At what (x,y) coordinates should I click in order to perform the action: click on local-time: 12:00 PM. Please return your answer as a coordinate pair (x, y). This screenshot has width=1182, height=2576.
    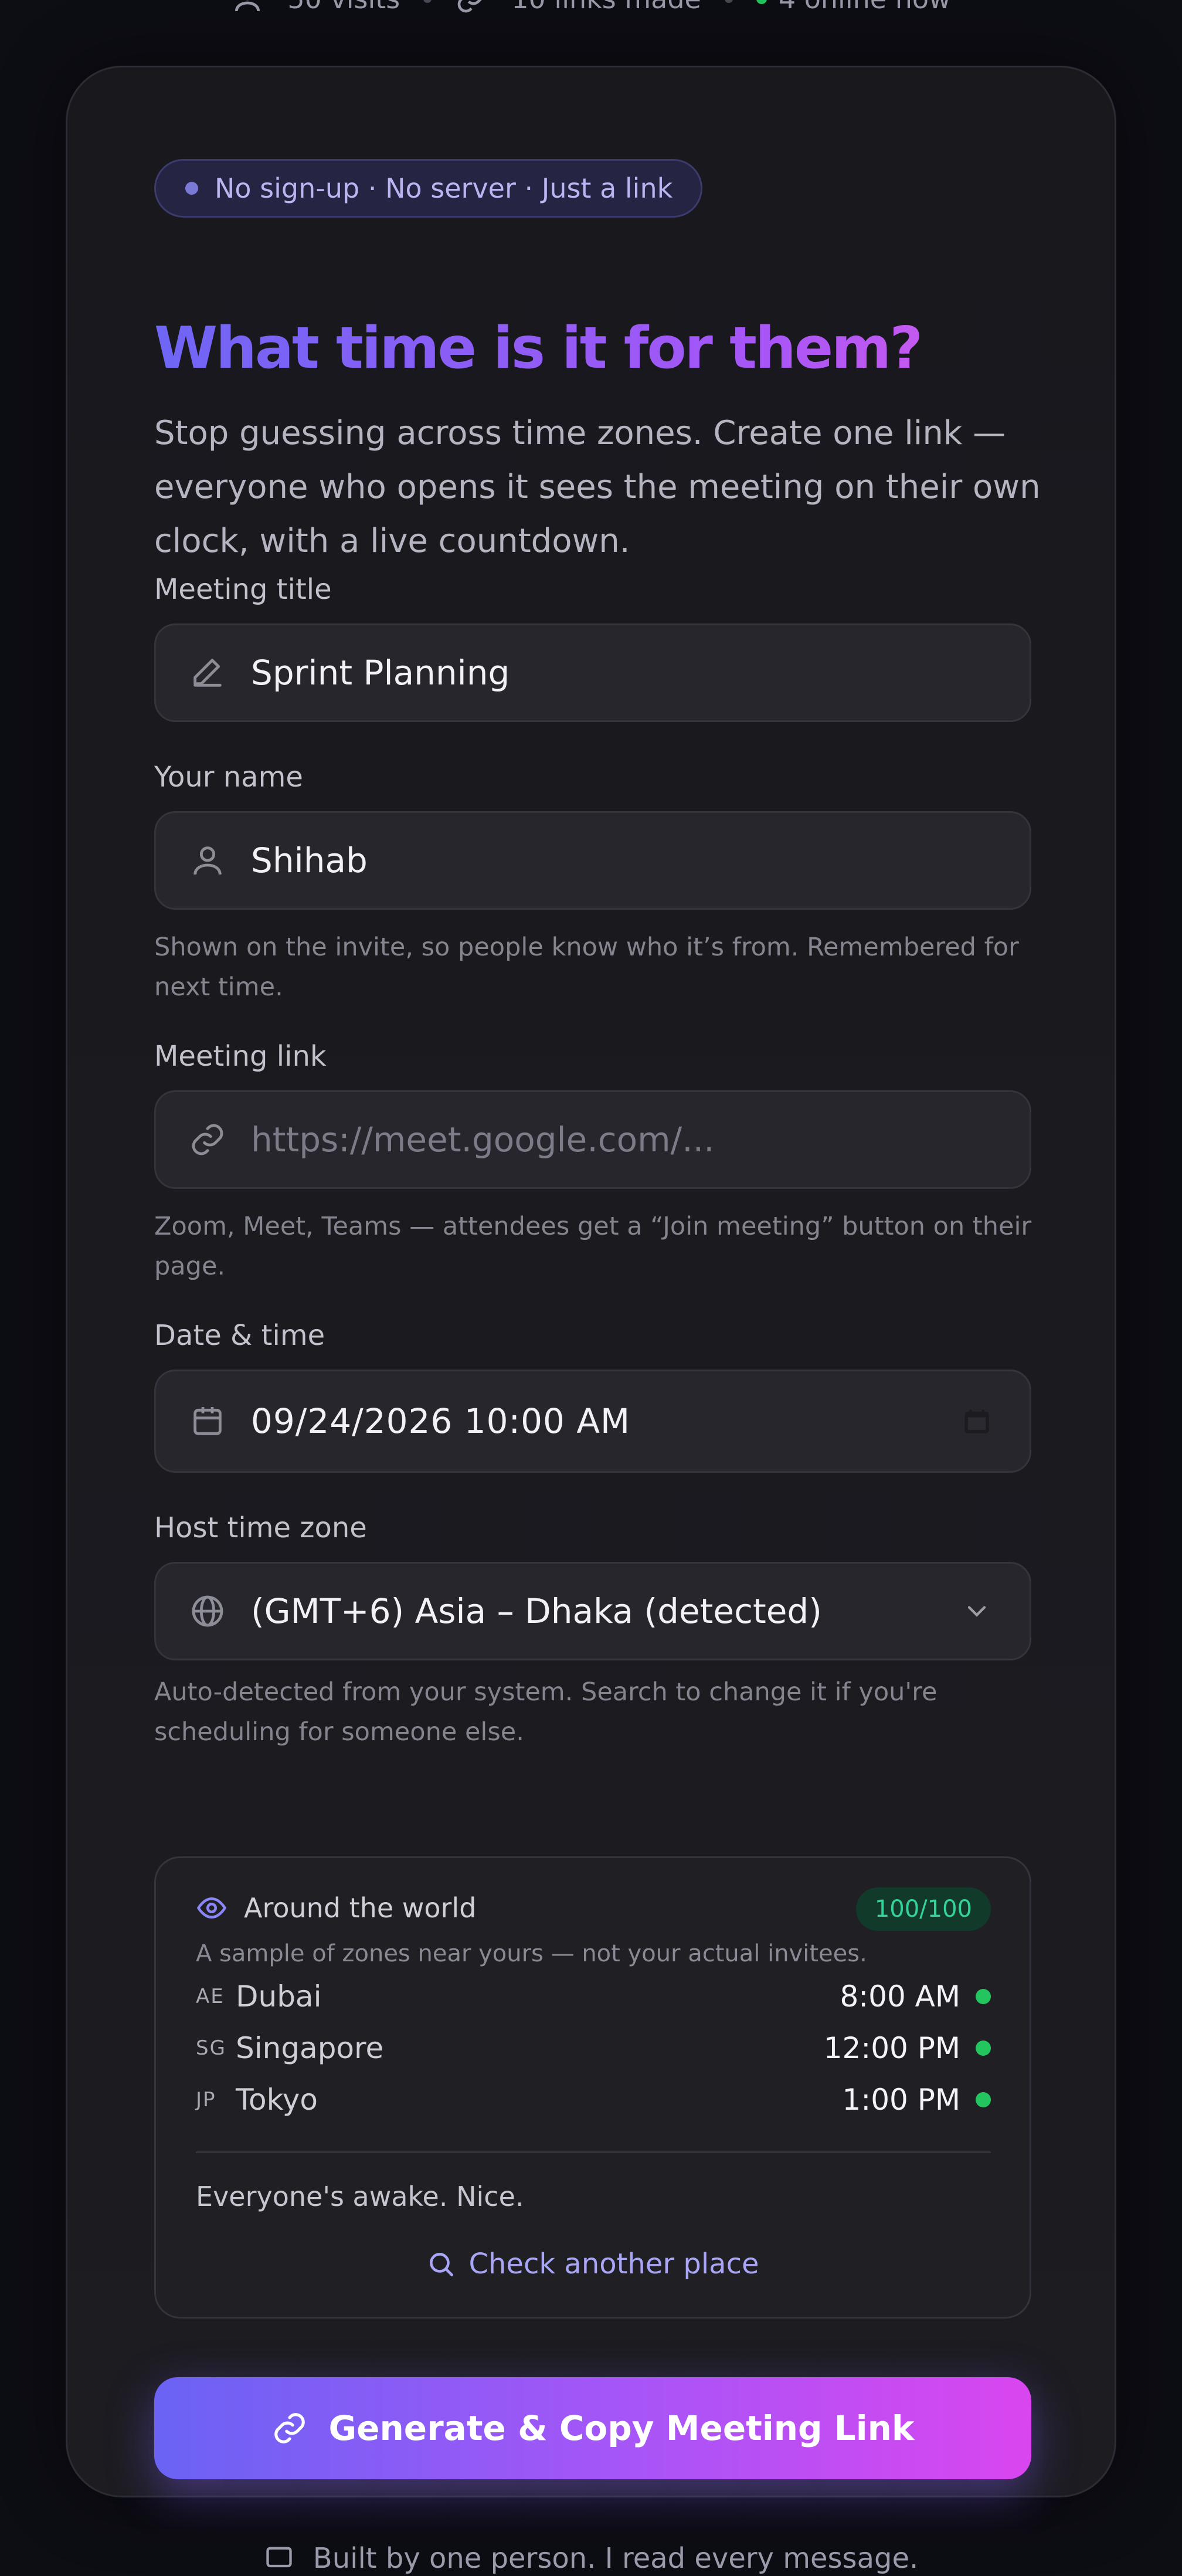
    Looking at the image, I should click on (892, 2048).